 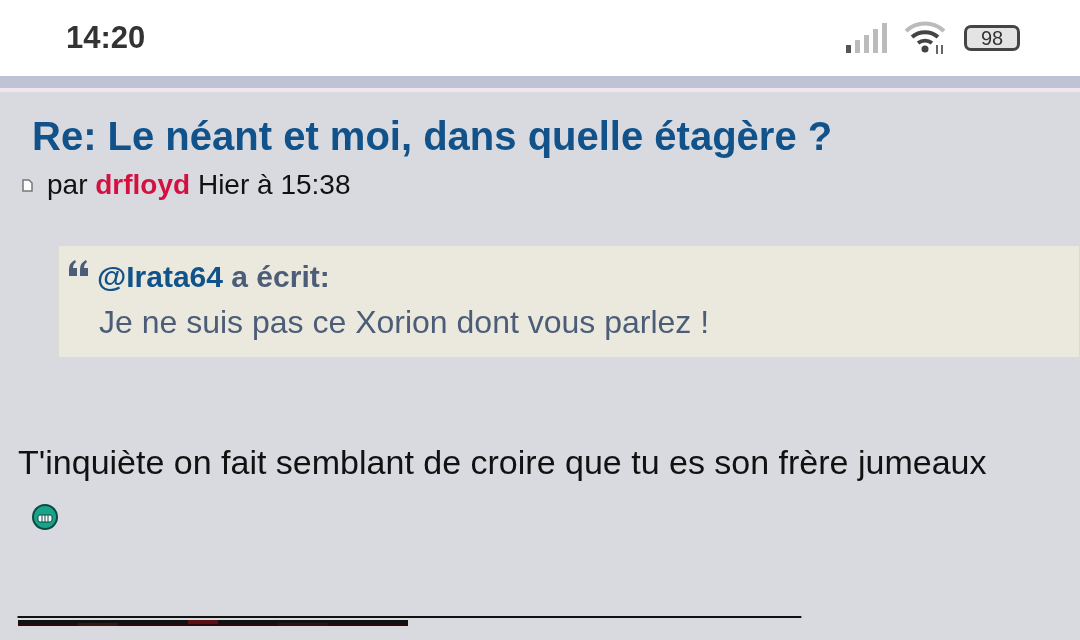 What do you see at coordinates (45, 517) in the screenshot?
I see `grinning-smiley-icon` at bounding box center [45, 517].